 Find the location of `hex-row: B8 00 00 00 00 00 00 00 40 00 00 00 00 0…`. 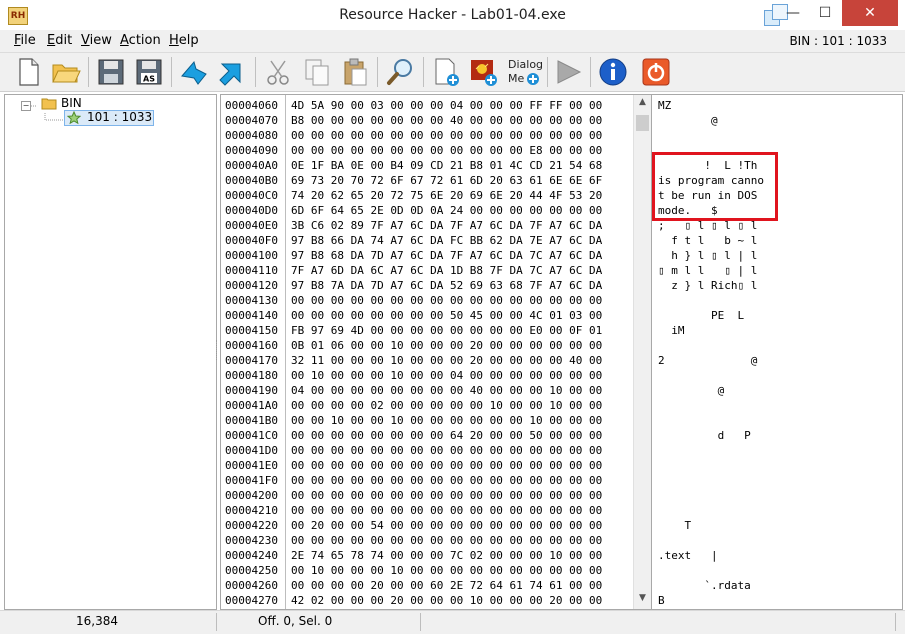

hex-row: B8 00 00 00 00 00 00 00 40 00 00 00 00 0… is located at coordinates (446, 120).